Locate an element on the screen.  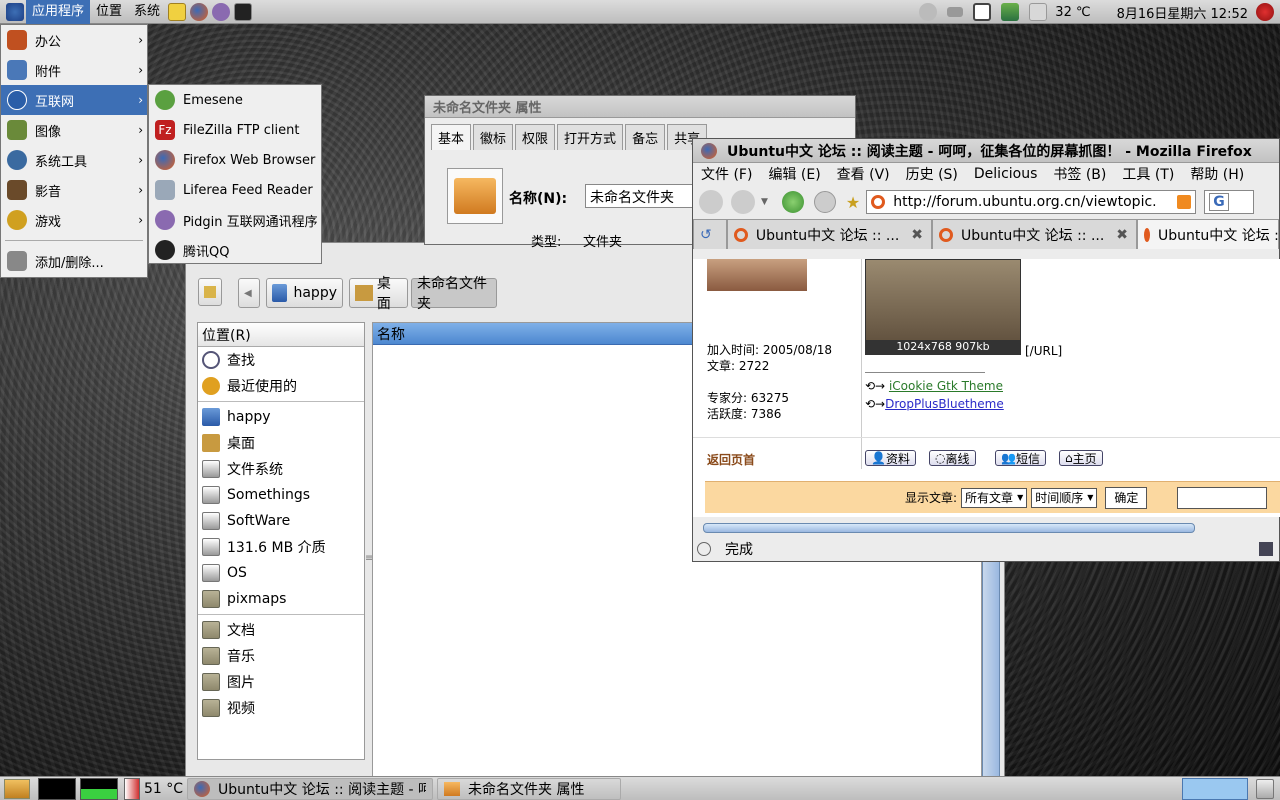
network-icon is located at coordinates (928, 12).